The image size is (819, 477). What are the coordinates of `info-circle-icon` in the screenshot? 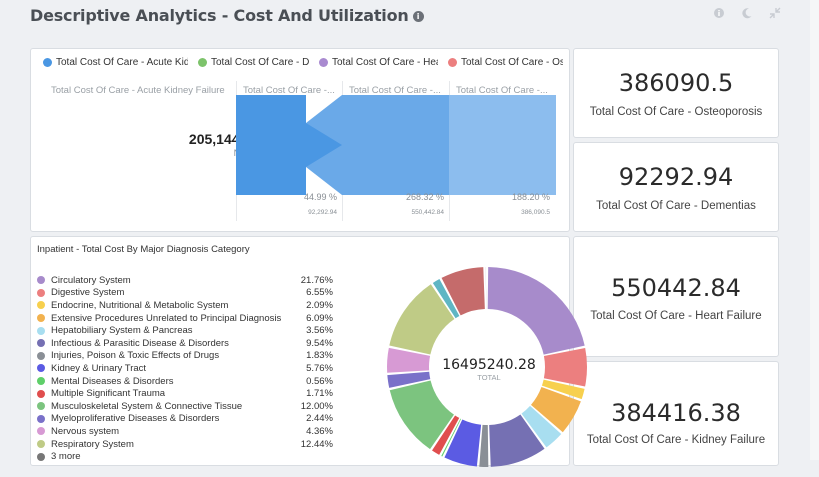 It's located at (719, 13).